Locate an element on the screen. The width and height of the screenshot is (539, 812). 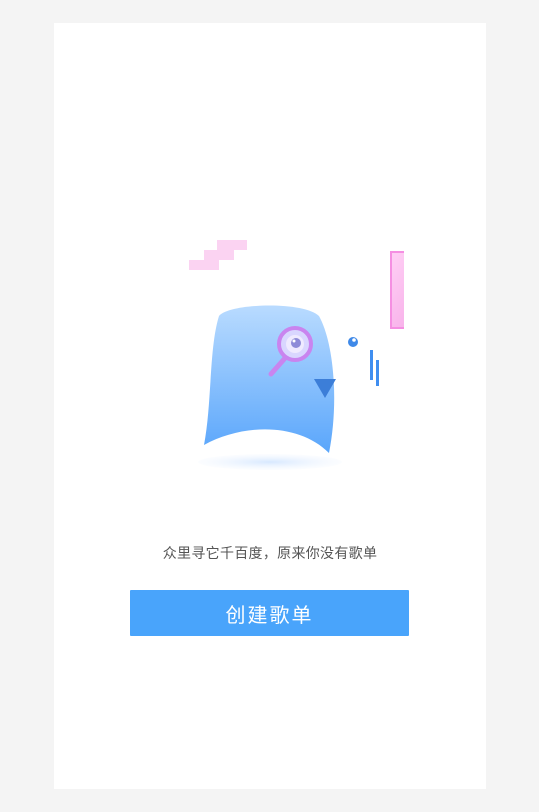
empty-state-message: 众里寻它千百度，原来你没有歌单 is located at coordinates (270, 554).